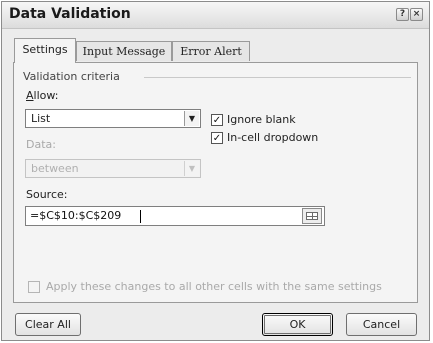 This screenshot has width=433, height=343. Describe the element at coordinates (402, 14) in the screenshot. I see `help-icon: ?` at that location.